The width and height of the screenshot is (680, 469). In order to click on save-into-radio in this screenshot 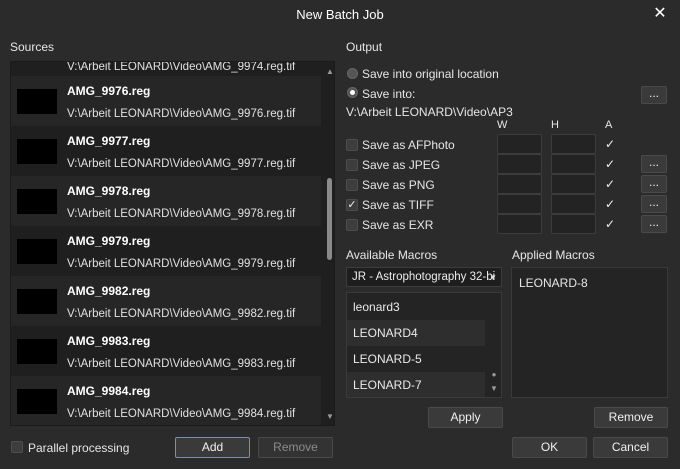, I will do `click(352, 92)`.